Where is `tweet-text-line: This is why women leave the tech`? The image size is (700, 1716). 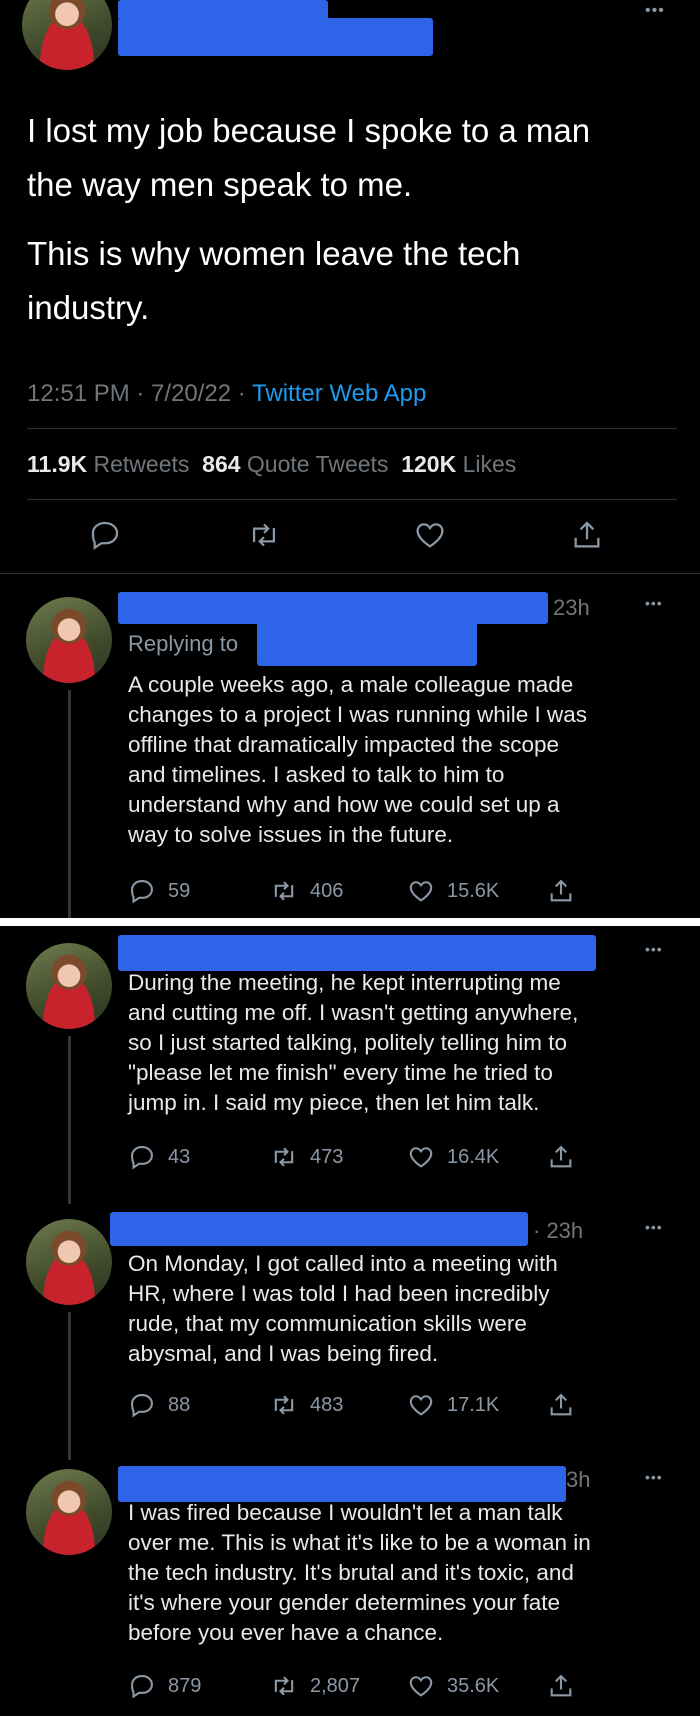
tweet-text-line: This is why women leave the tech is located at coordinates (274, 253).